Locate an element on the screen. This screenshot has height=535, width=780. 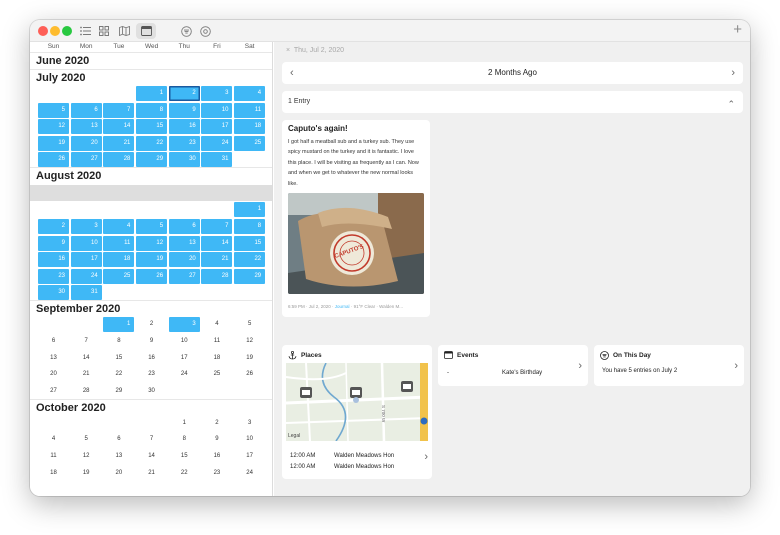
day-cell: 27 is located at coordinates (53, 391).